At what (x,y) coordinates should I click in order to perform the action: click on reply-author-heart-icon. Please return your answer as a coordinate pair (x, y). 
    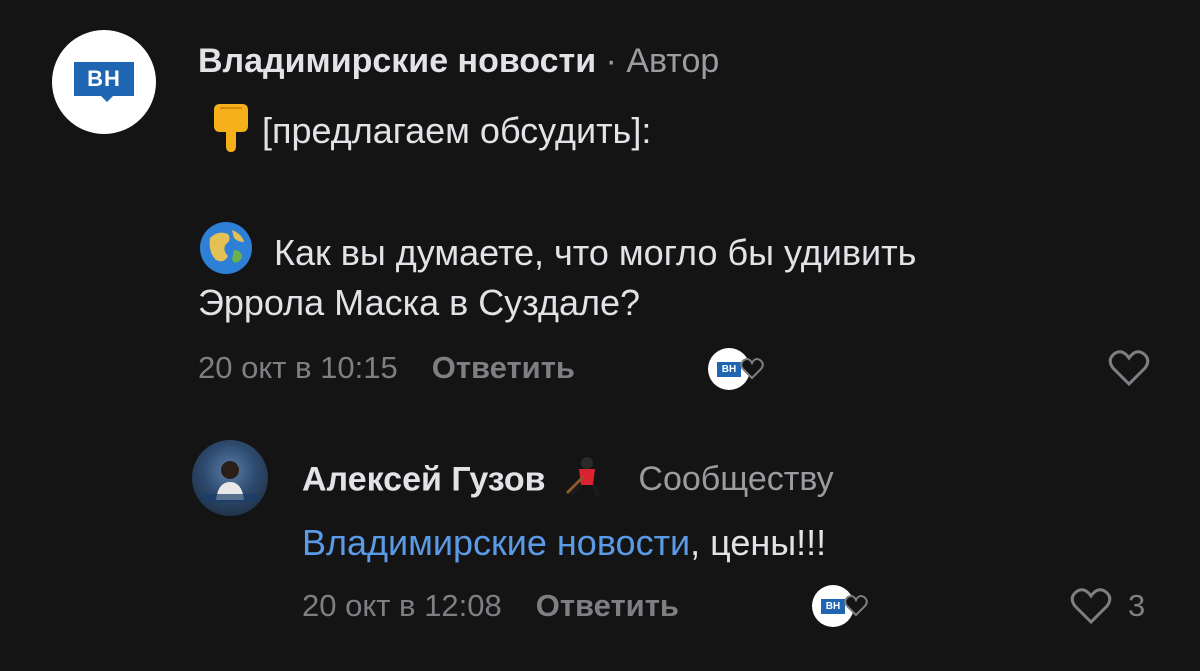
    Looking at the image, I should click on (856, 606).